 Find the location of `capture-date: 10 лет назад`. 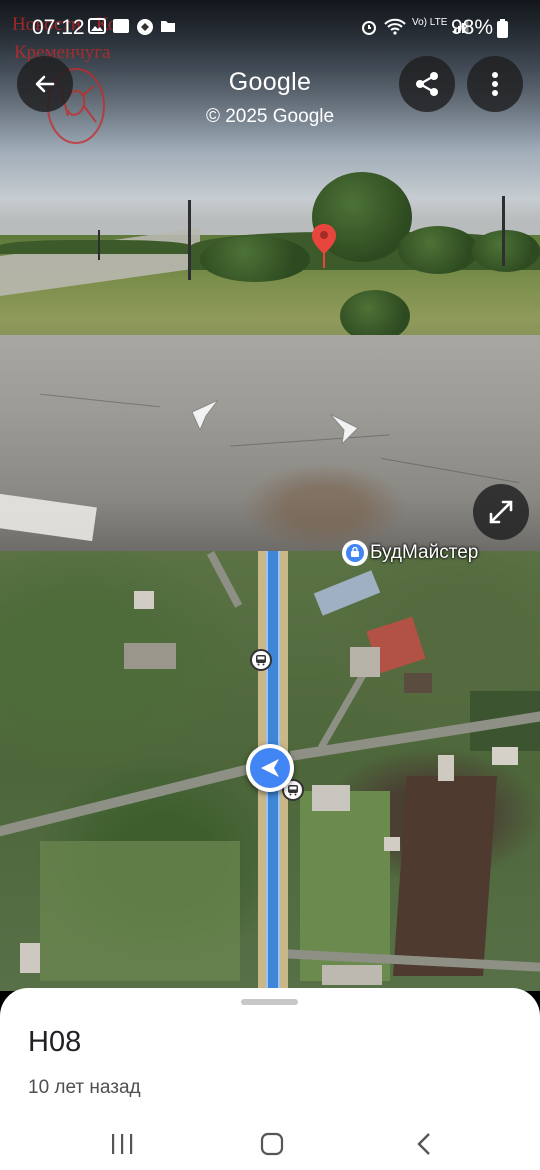

capture-date: 10 лет назад is located at coordinates (84, 1087).